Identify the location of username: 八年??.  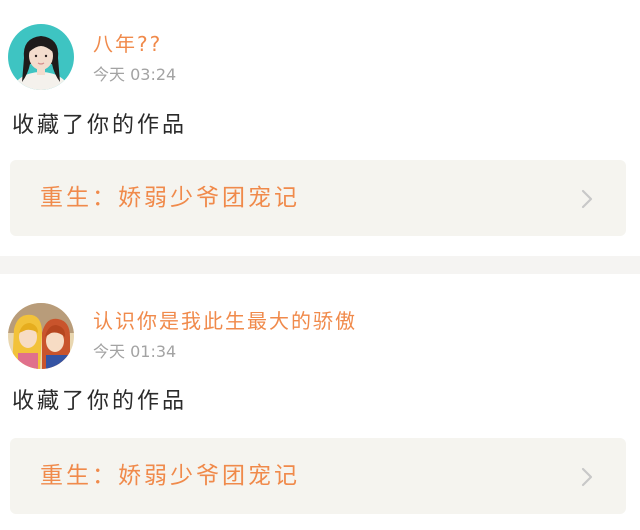
(127, 44).